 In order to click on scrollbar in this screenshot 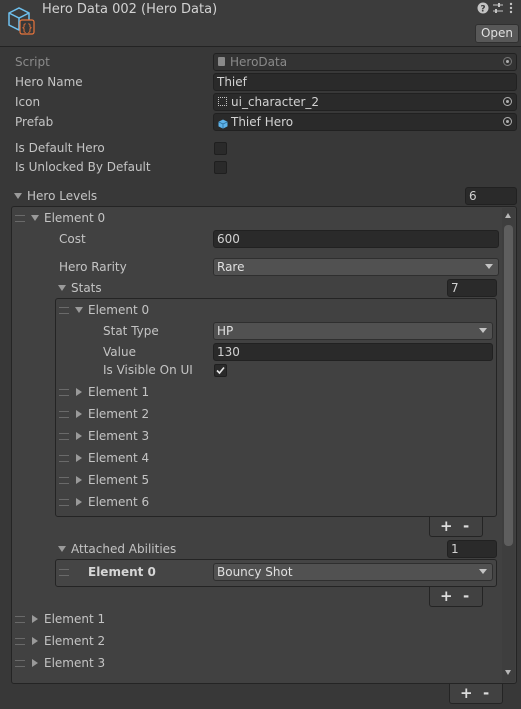, I will do `click(508, 445)`.